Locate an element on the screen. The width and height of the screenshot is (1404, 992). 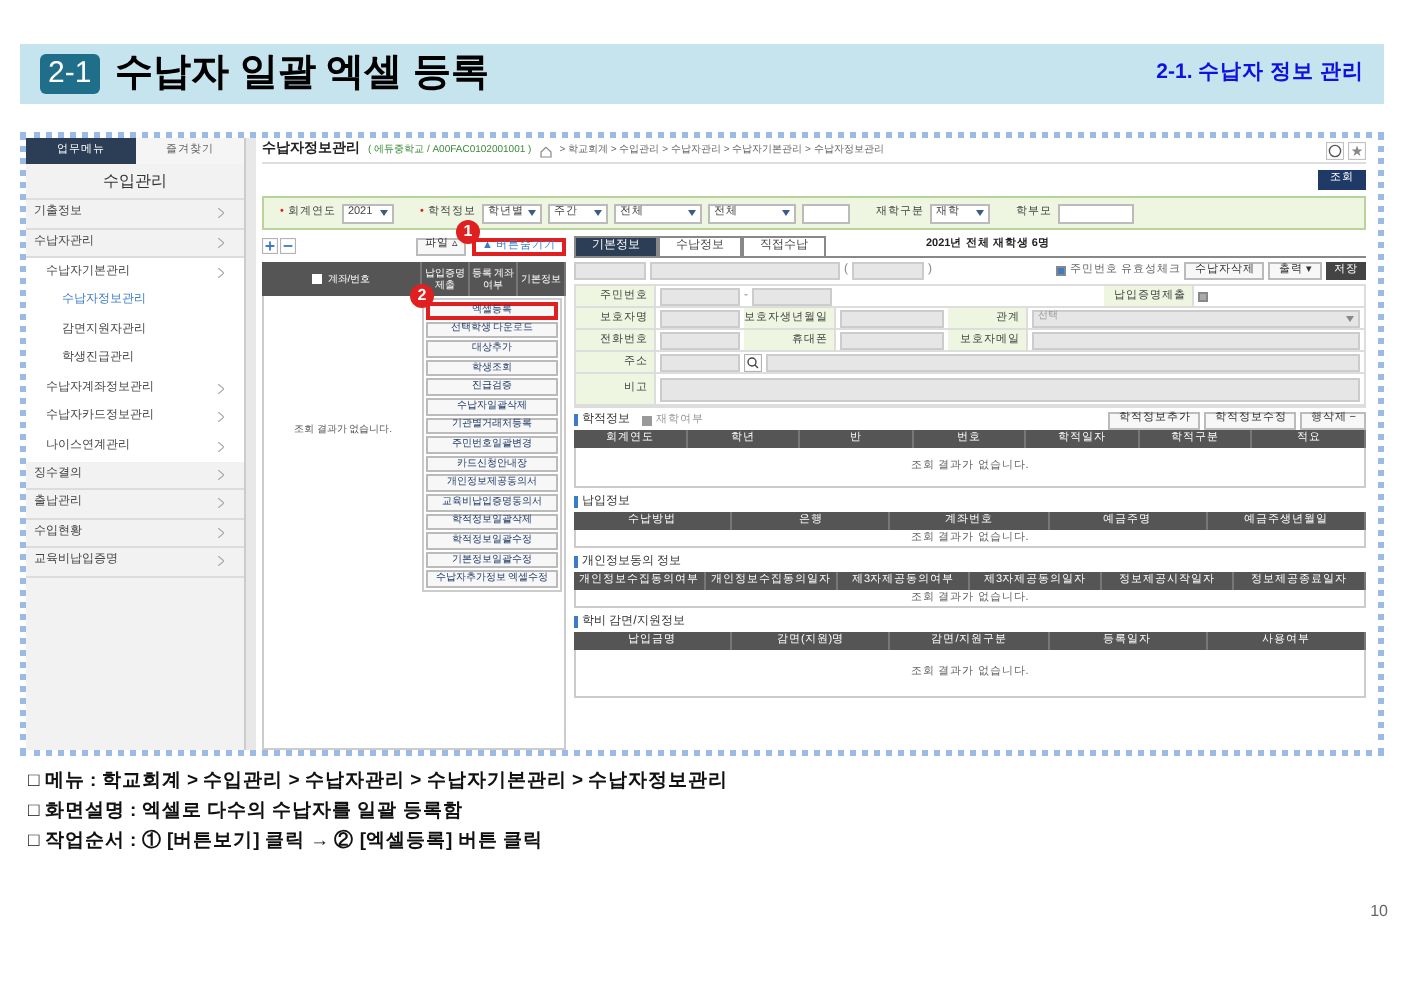
search-icon is located at coordinates (753, 362).